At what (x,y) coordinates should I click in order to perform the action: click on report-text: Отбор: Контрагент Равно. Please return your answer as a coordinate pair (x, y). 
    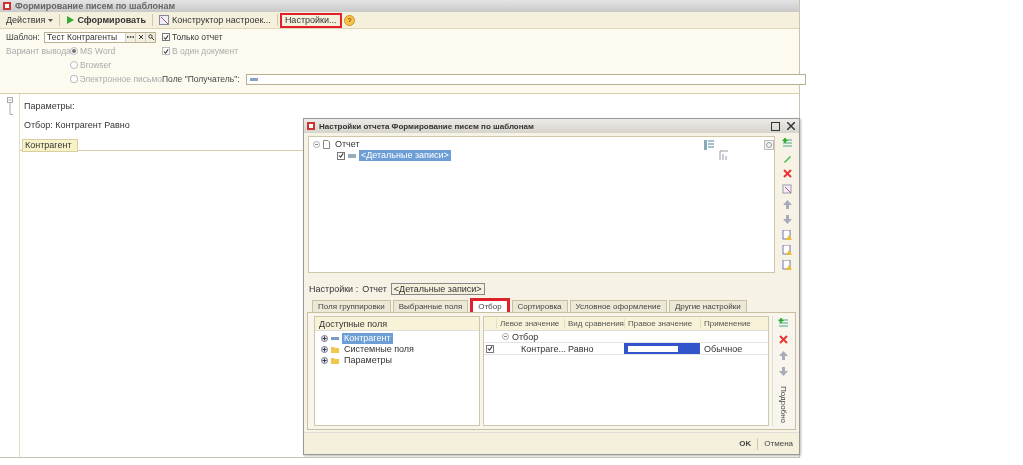
    Looking at the image, I should click on (77, 125).